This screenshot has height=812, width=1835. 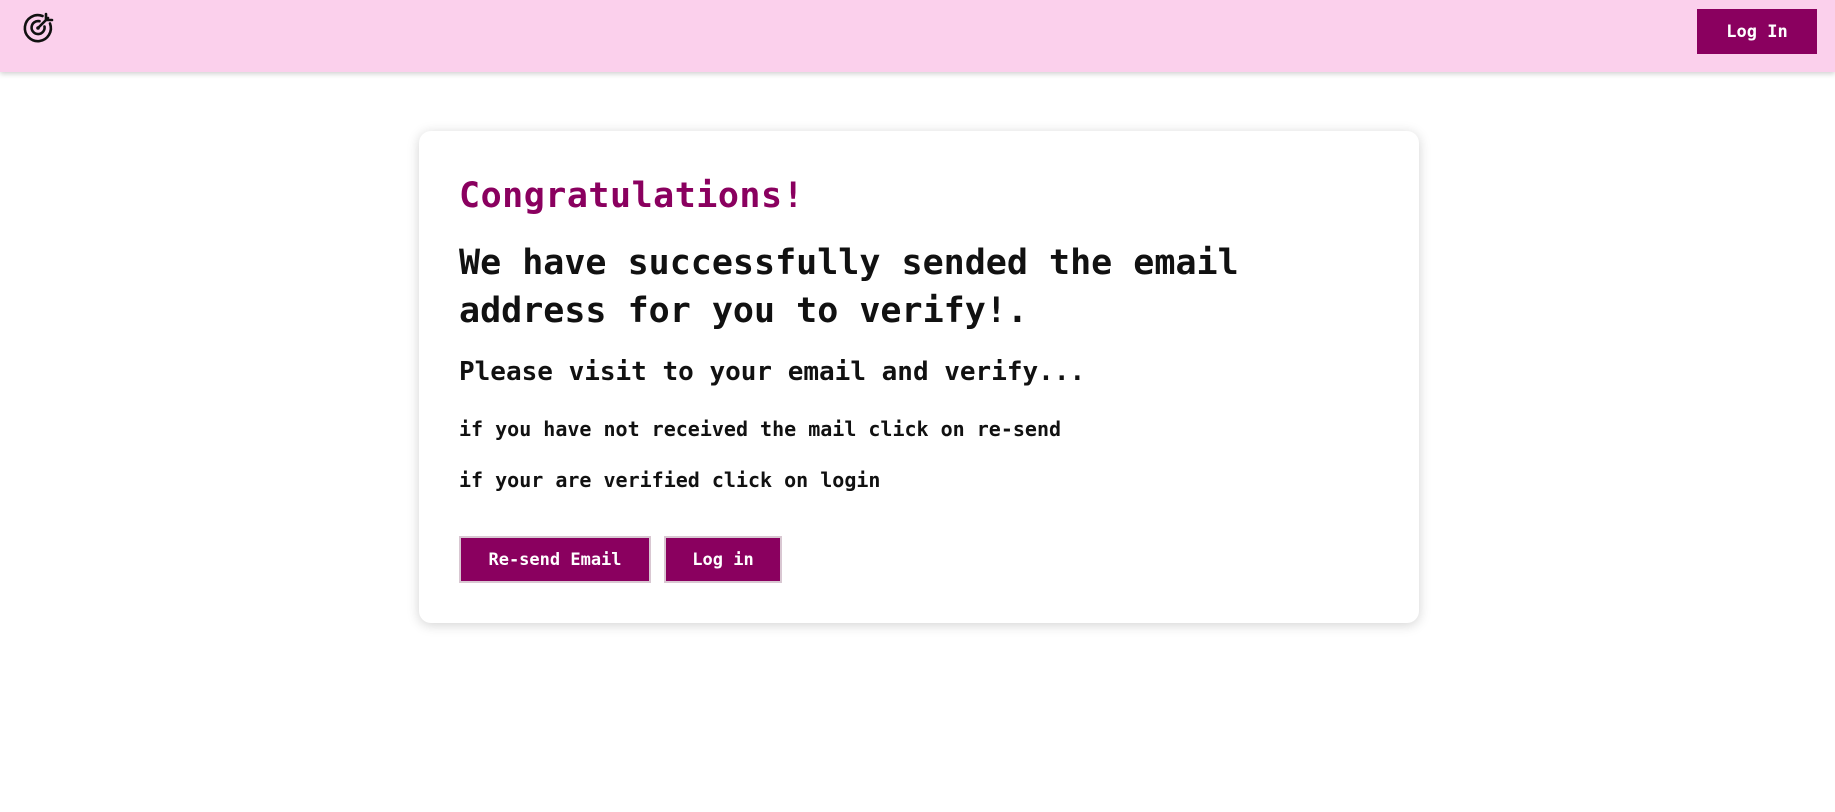 I want to click on resend-email-button: Re-send Email, so click(x=555, y=559).